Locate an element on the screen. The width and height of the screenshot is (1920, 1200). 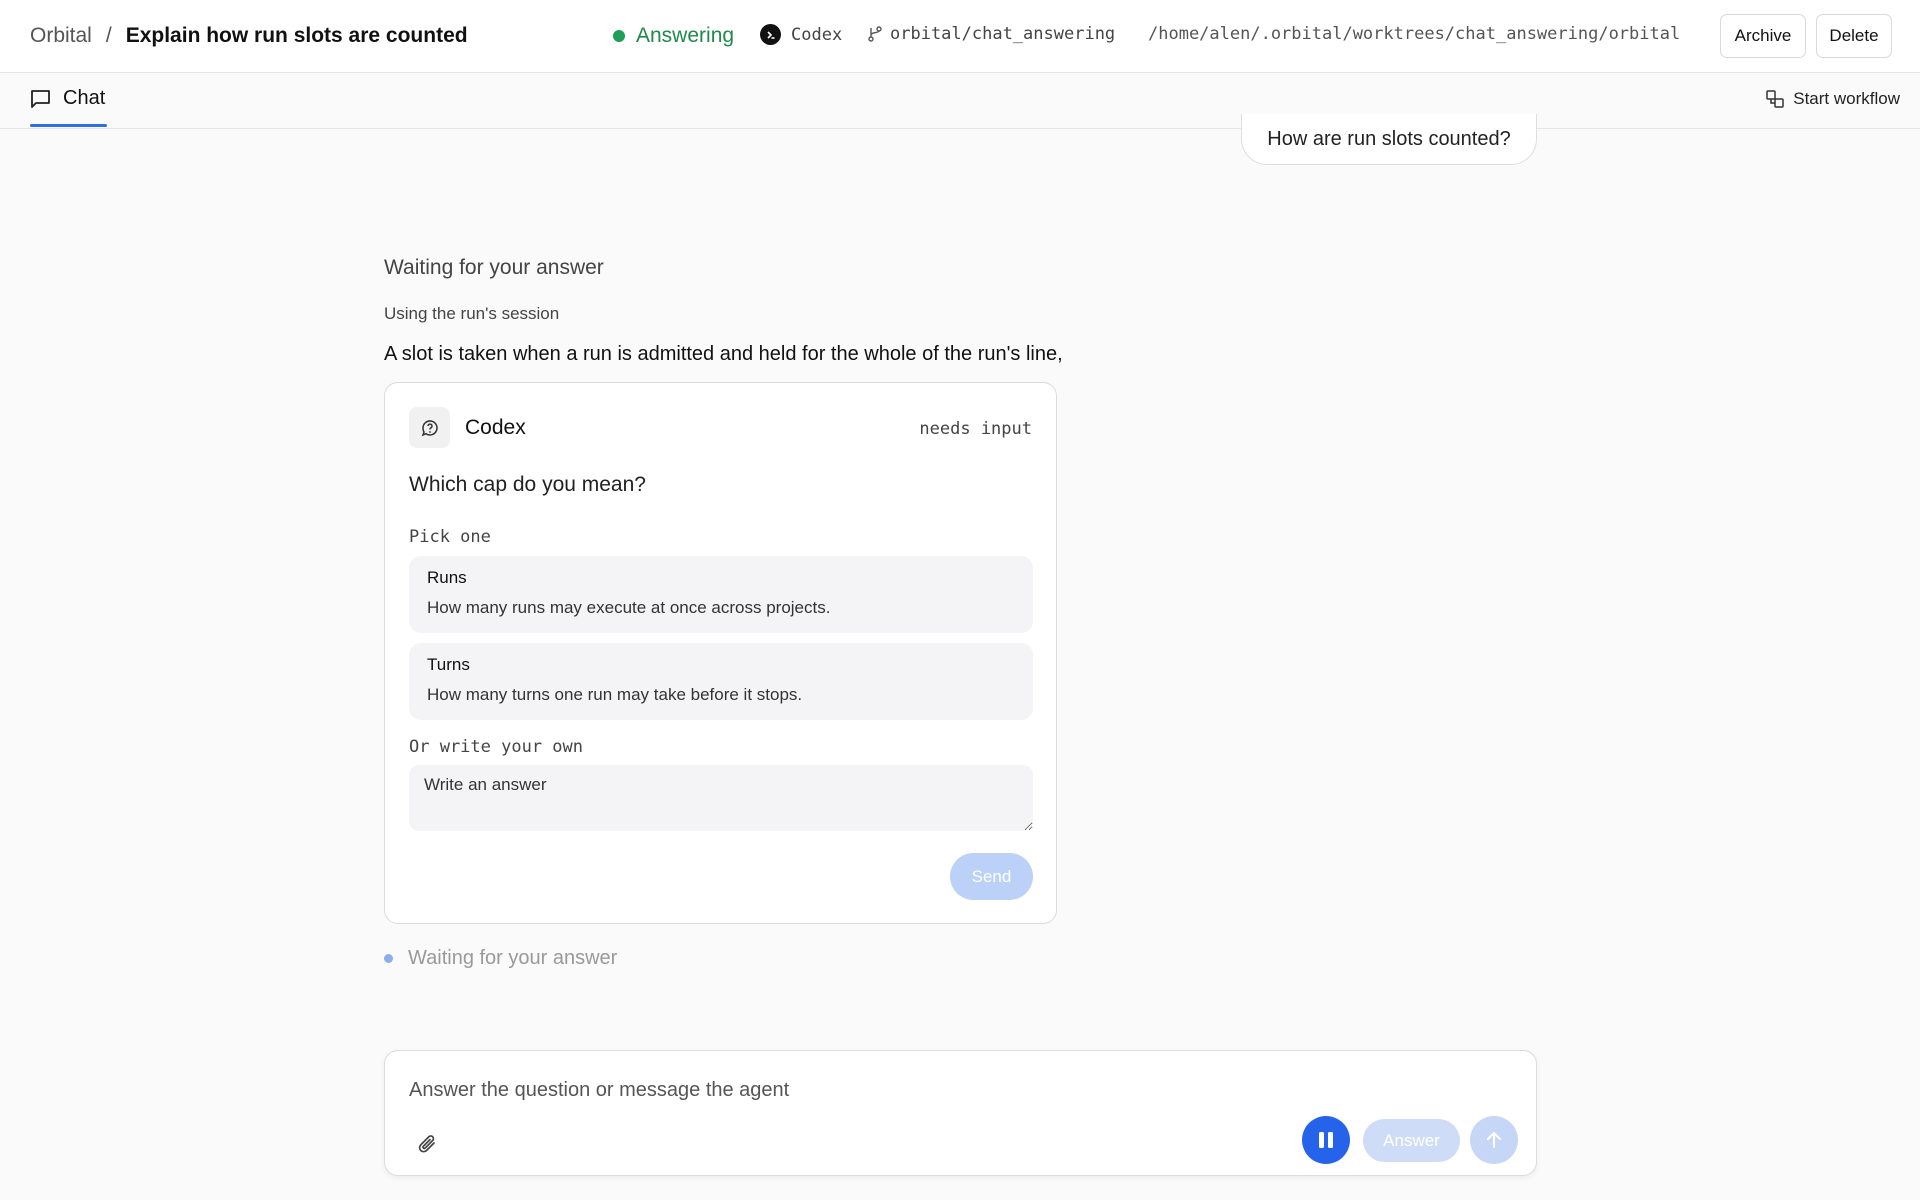
session-note: Using the run's session is located at coordinates (472, 313).